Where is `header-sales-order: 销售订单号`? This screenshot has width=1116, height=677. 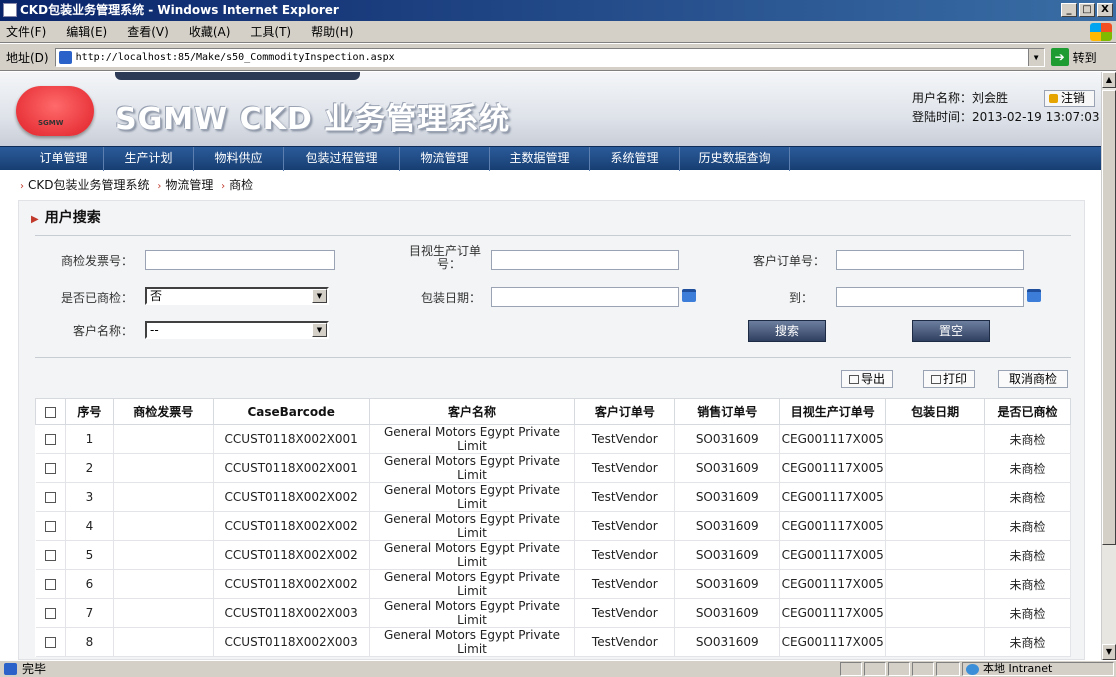
header-sales-order: 销售订单号 is located at coordinates (727, 411).